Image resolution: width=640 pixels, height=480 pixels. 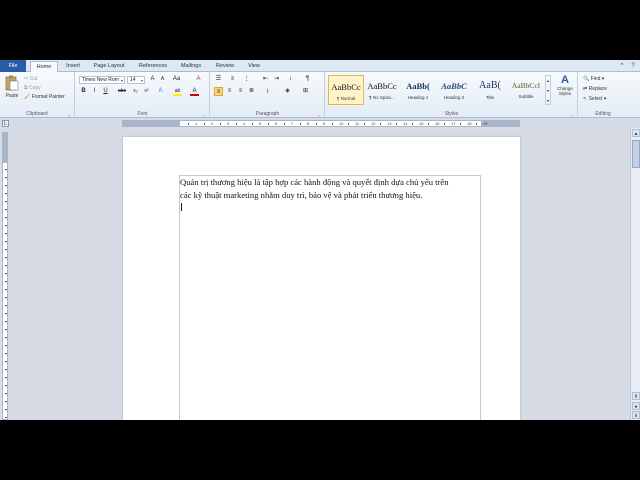 I want to click on style-title: AaB( Title, so click(x=490, y=90).